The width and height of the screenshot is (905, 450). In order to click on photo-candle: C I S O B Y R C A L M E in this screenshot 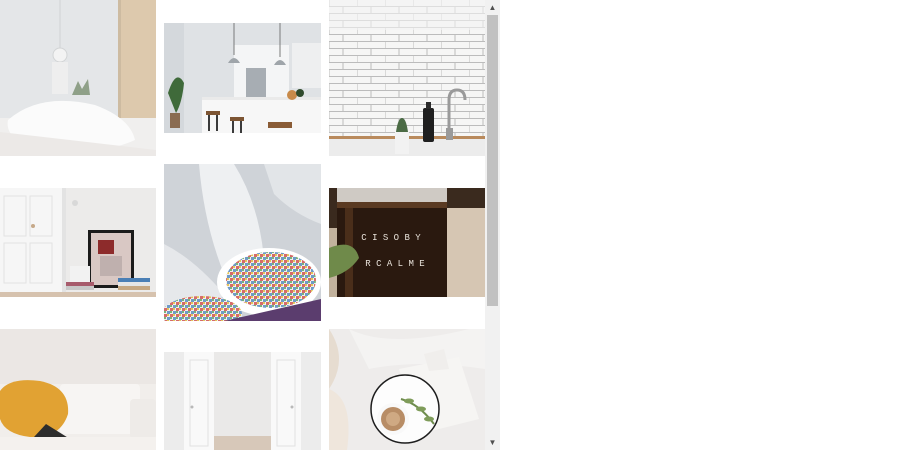, I will do `click(407, 242)`.